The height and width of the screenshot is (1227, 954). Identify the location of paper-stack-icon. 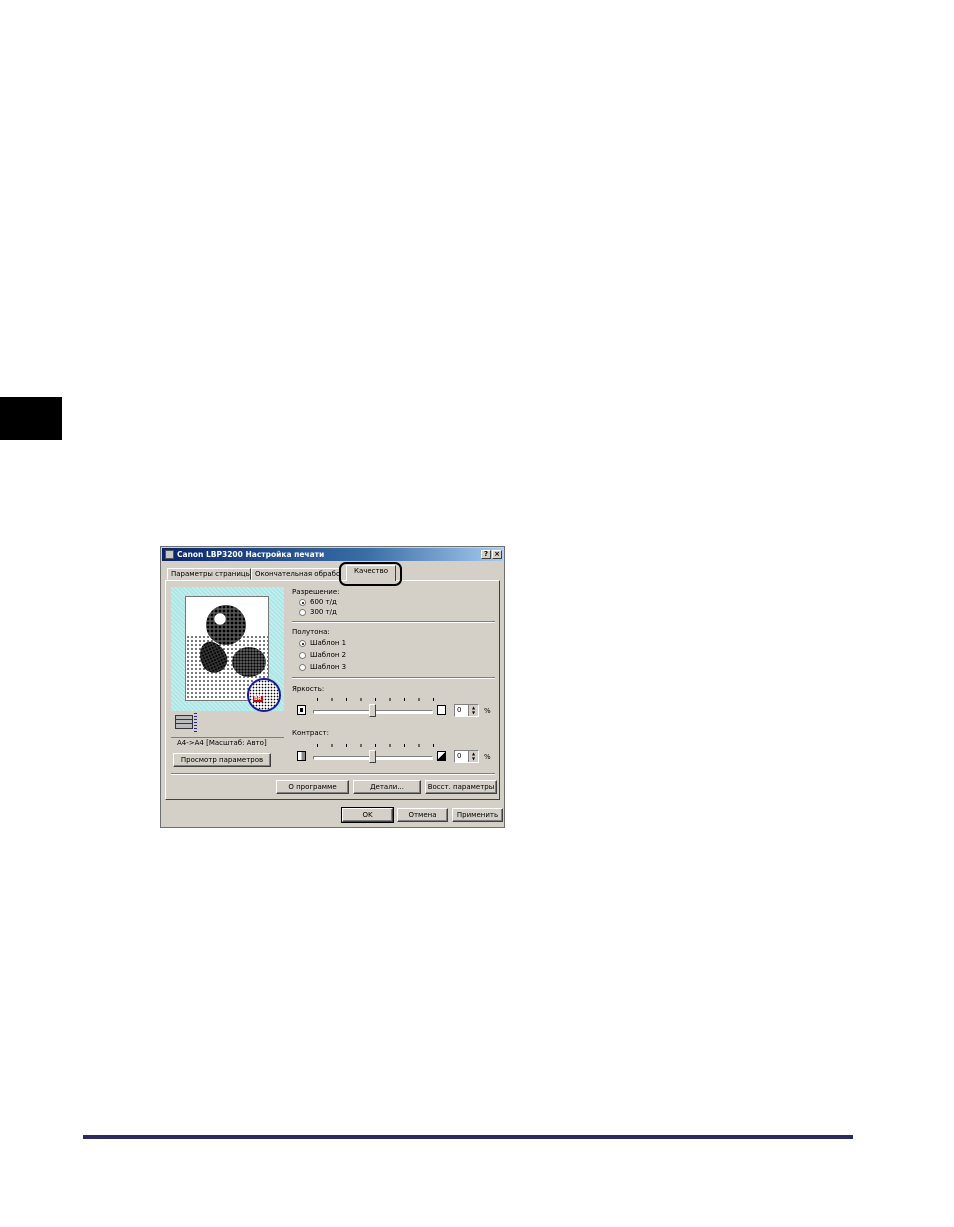
(184, 722).